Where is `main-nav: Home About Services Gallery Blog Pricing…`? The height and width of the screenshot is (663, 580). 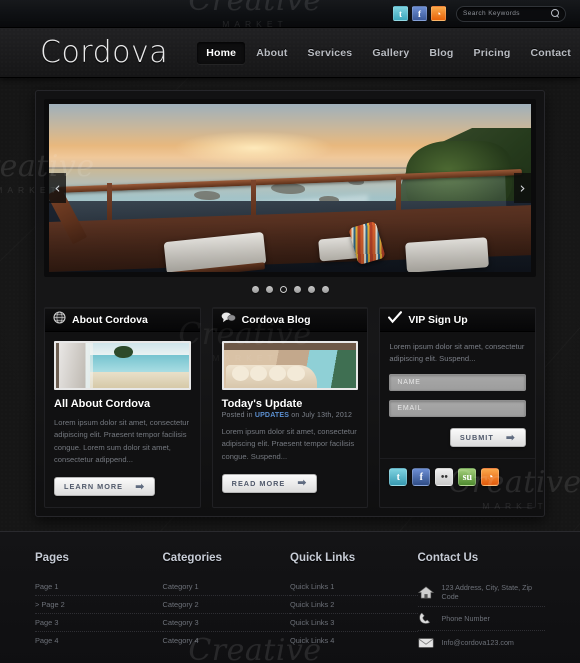
main-nav: Home About Services Gallery Blog Pricing… is located at coordinates (388, 52).